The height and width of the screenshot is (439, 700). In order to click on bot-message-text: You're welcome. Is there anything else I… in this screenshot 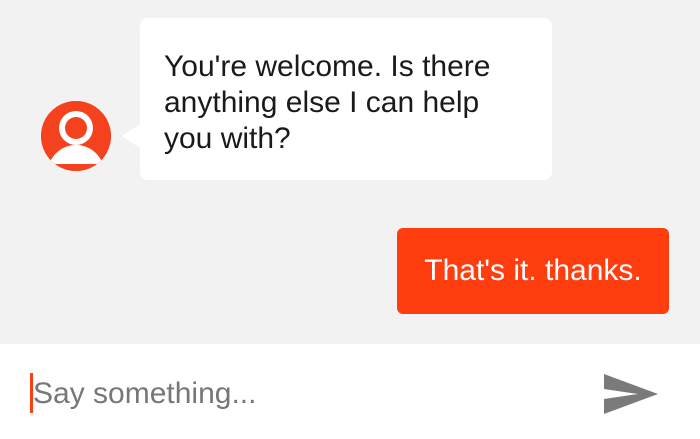, I will do `click(327, 102)`.